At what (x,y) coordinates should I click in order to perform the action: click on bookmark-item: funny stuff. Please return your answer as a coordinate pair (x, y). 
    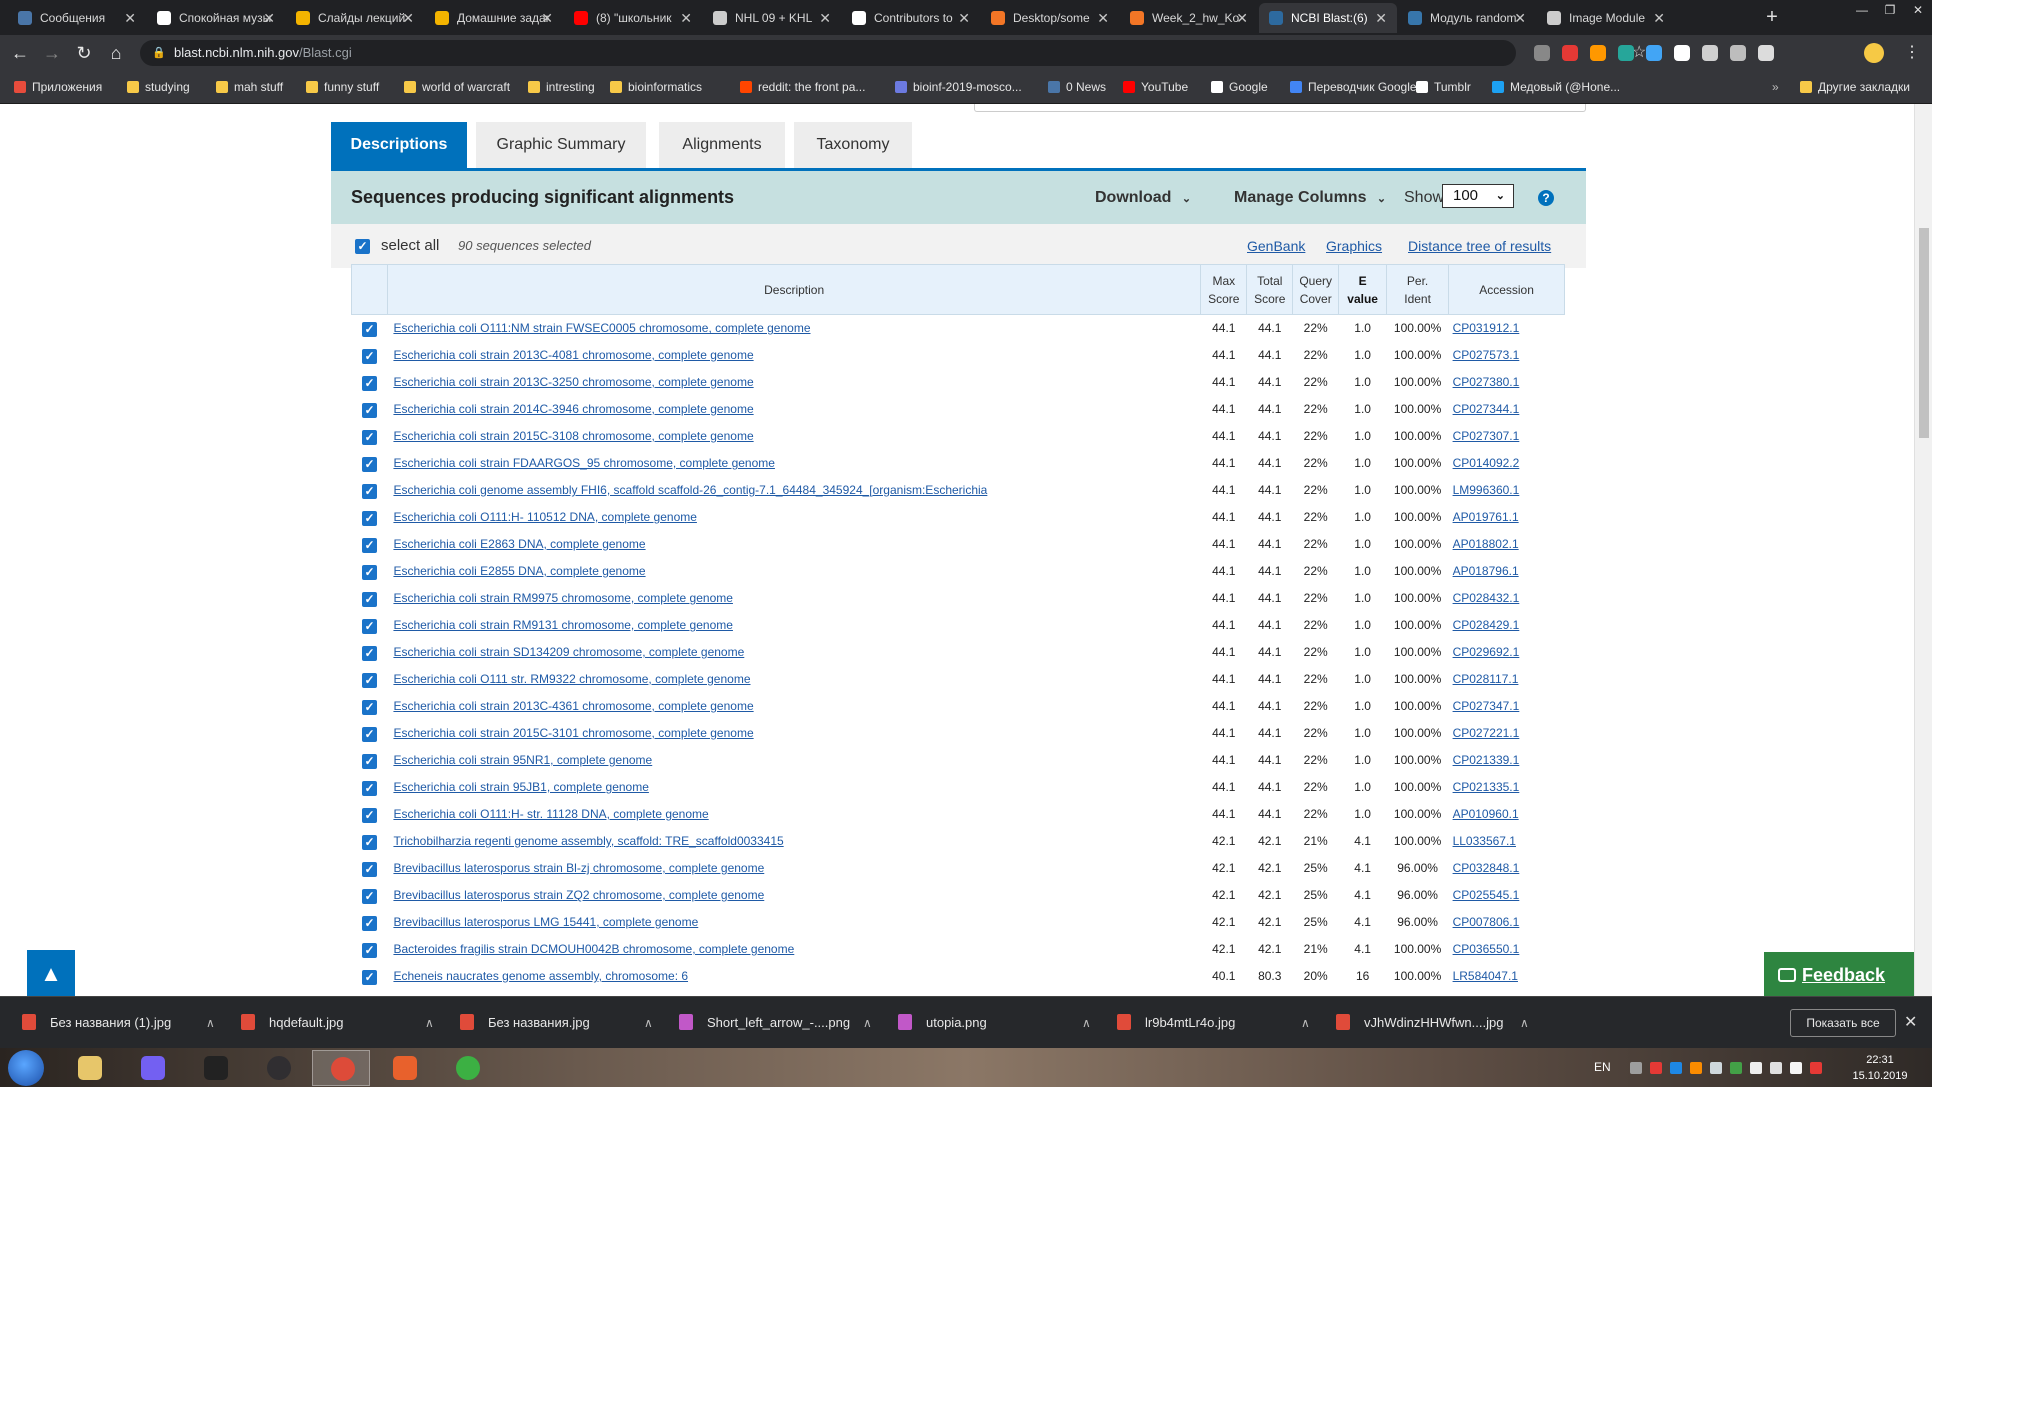
    Looking at the image, I should click on (342, 87).